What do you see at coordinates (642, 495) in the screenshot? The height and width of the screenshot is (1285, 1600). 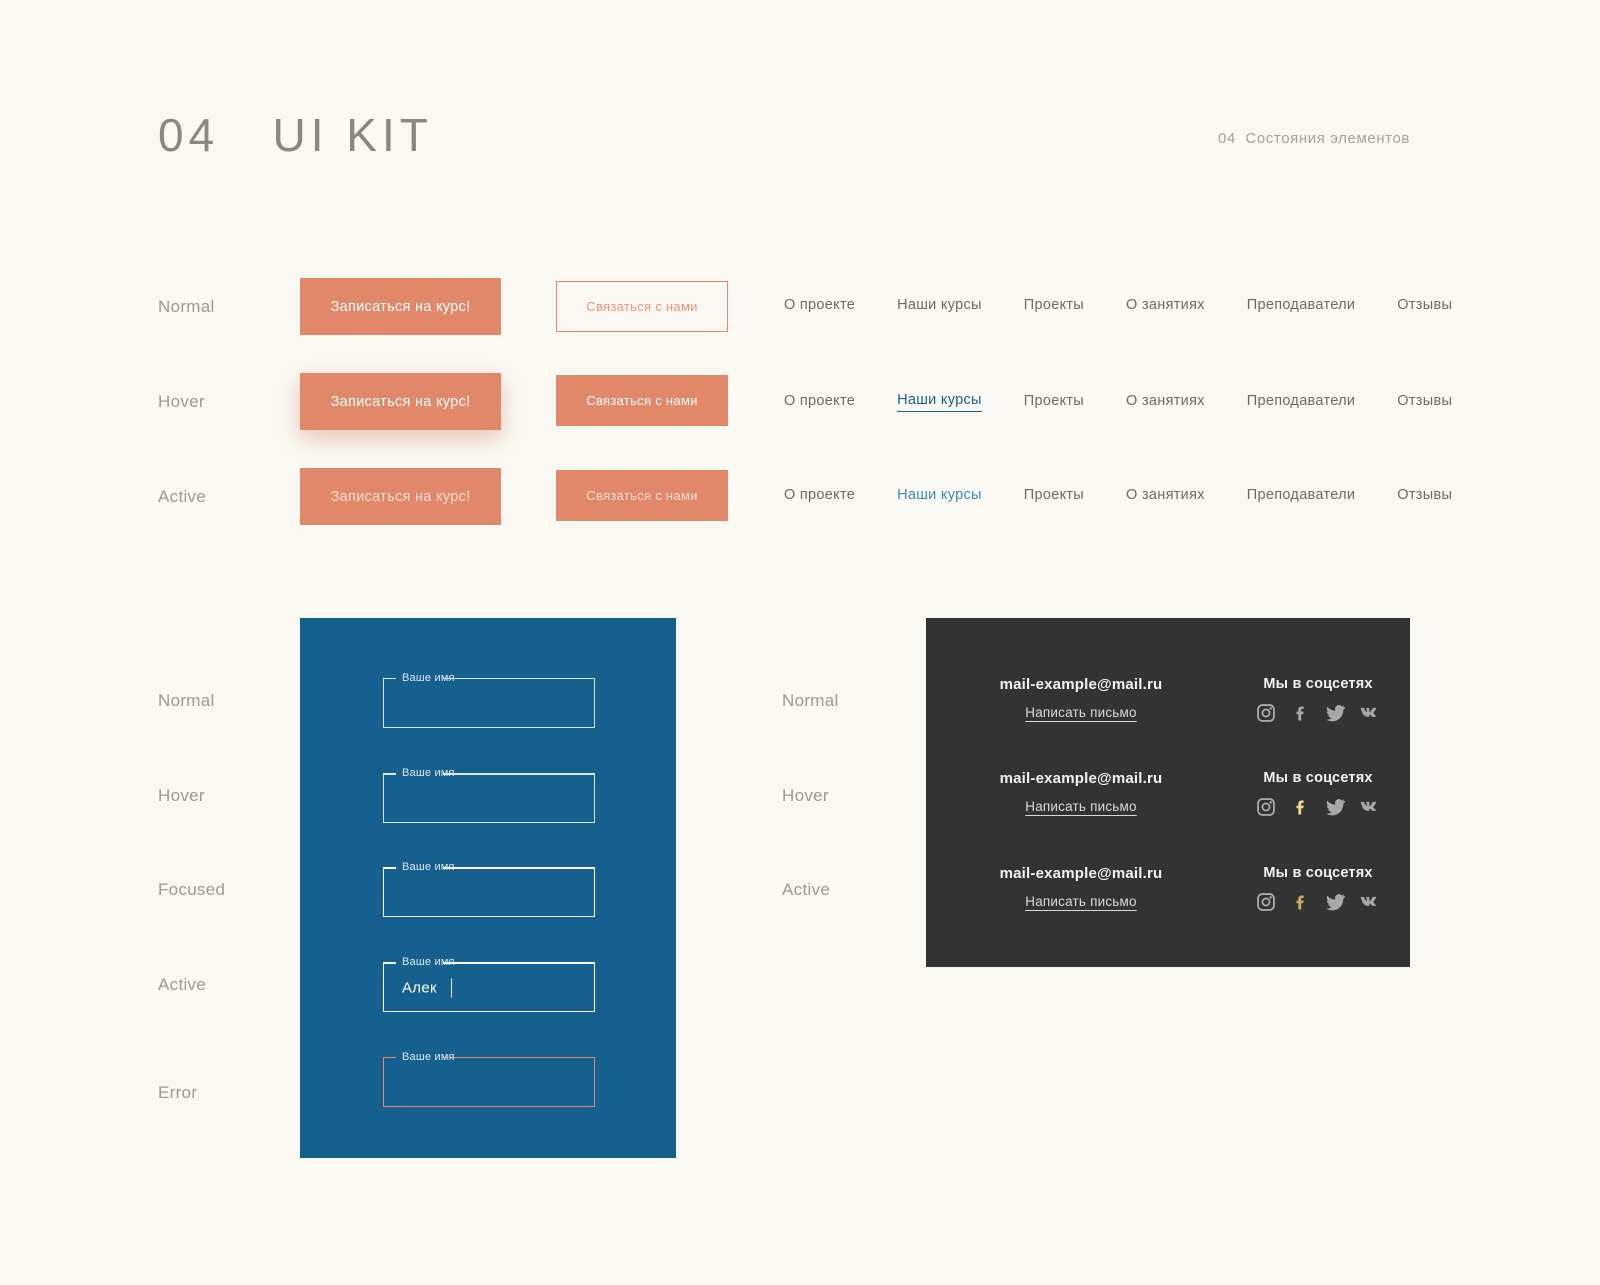 I see `secondary-button-active: Связаться с нами` at bounding box center [642, 495].